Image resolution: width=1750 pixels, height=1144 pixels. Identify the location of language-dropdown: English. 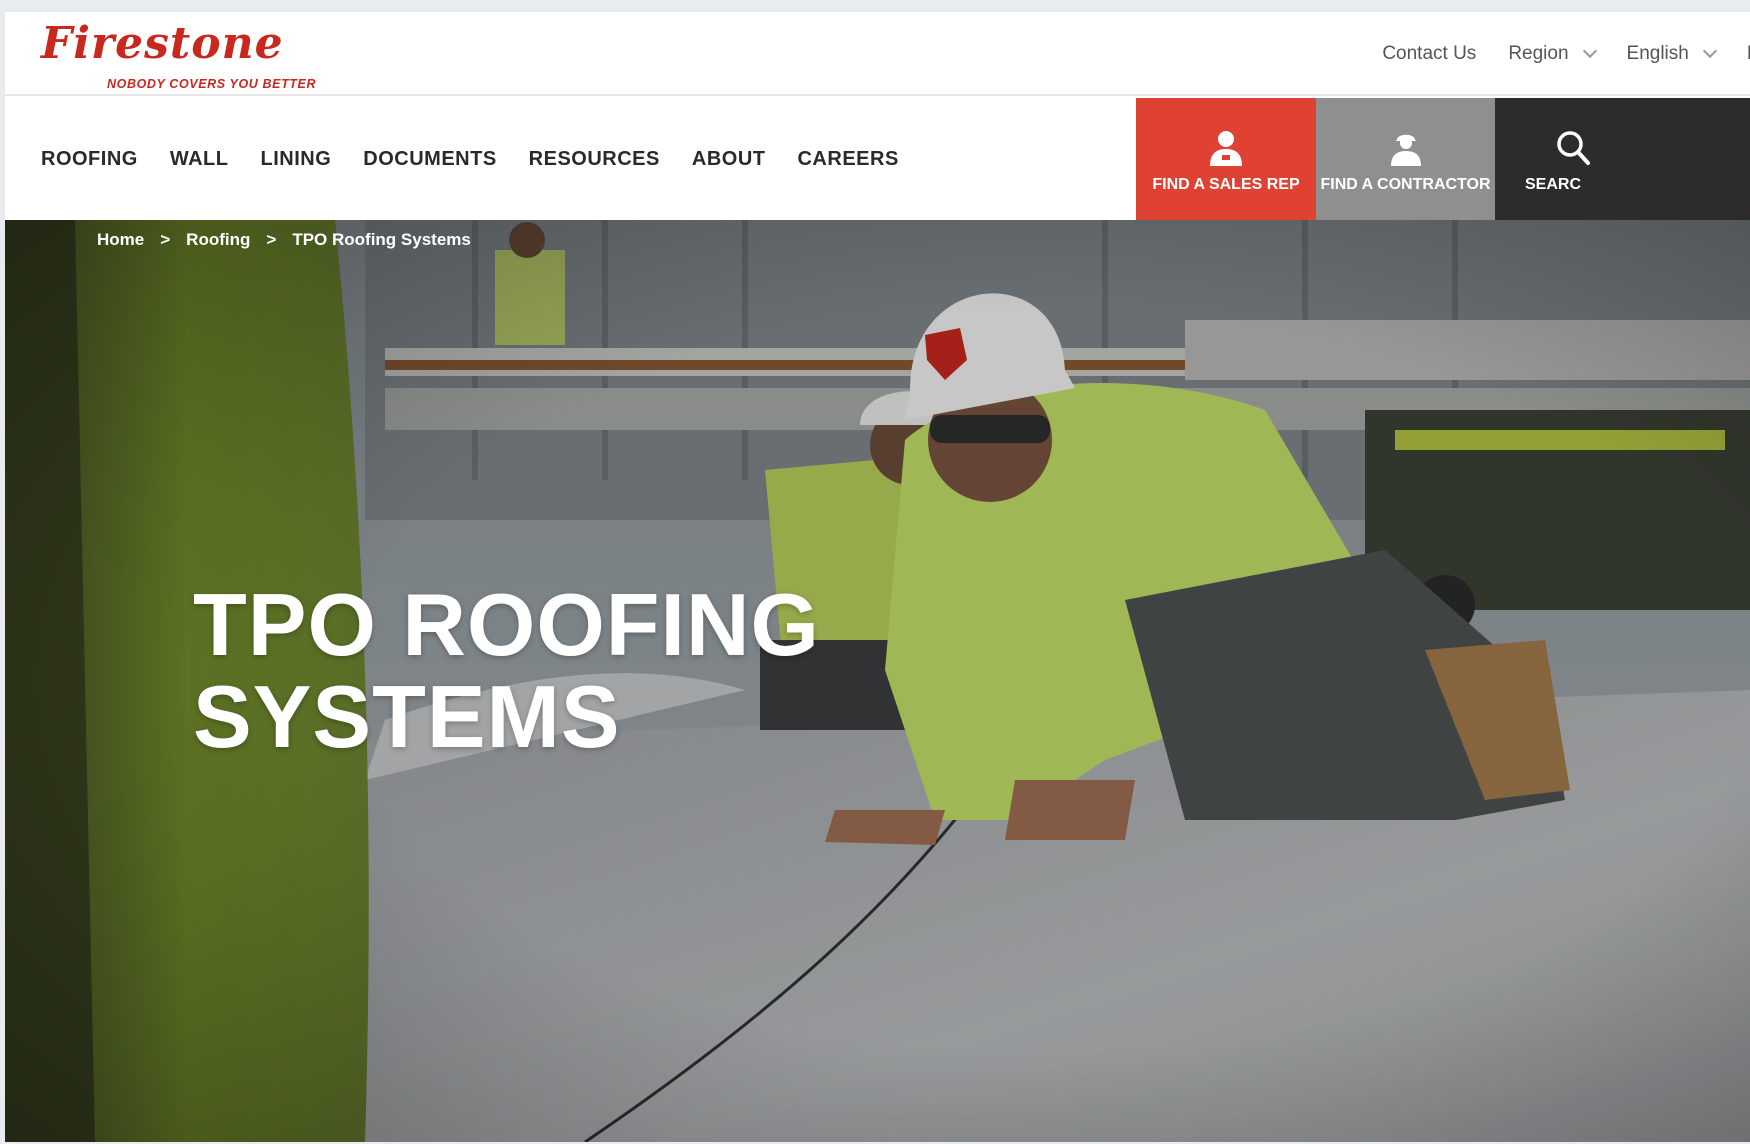
(1671, 54).